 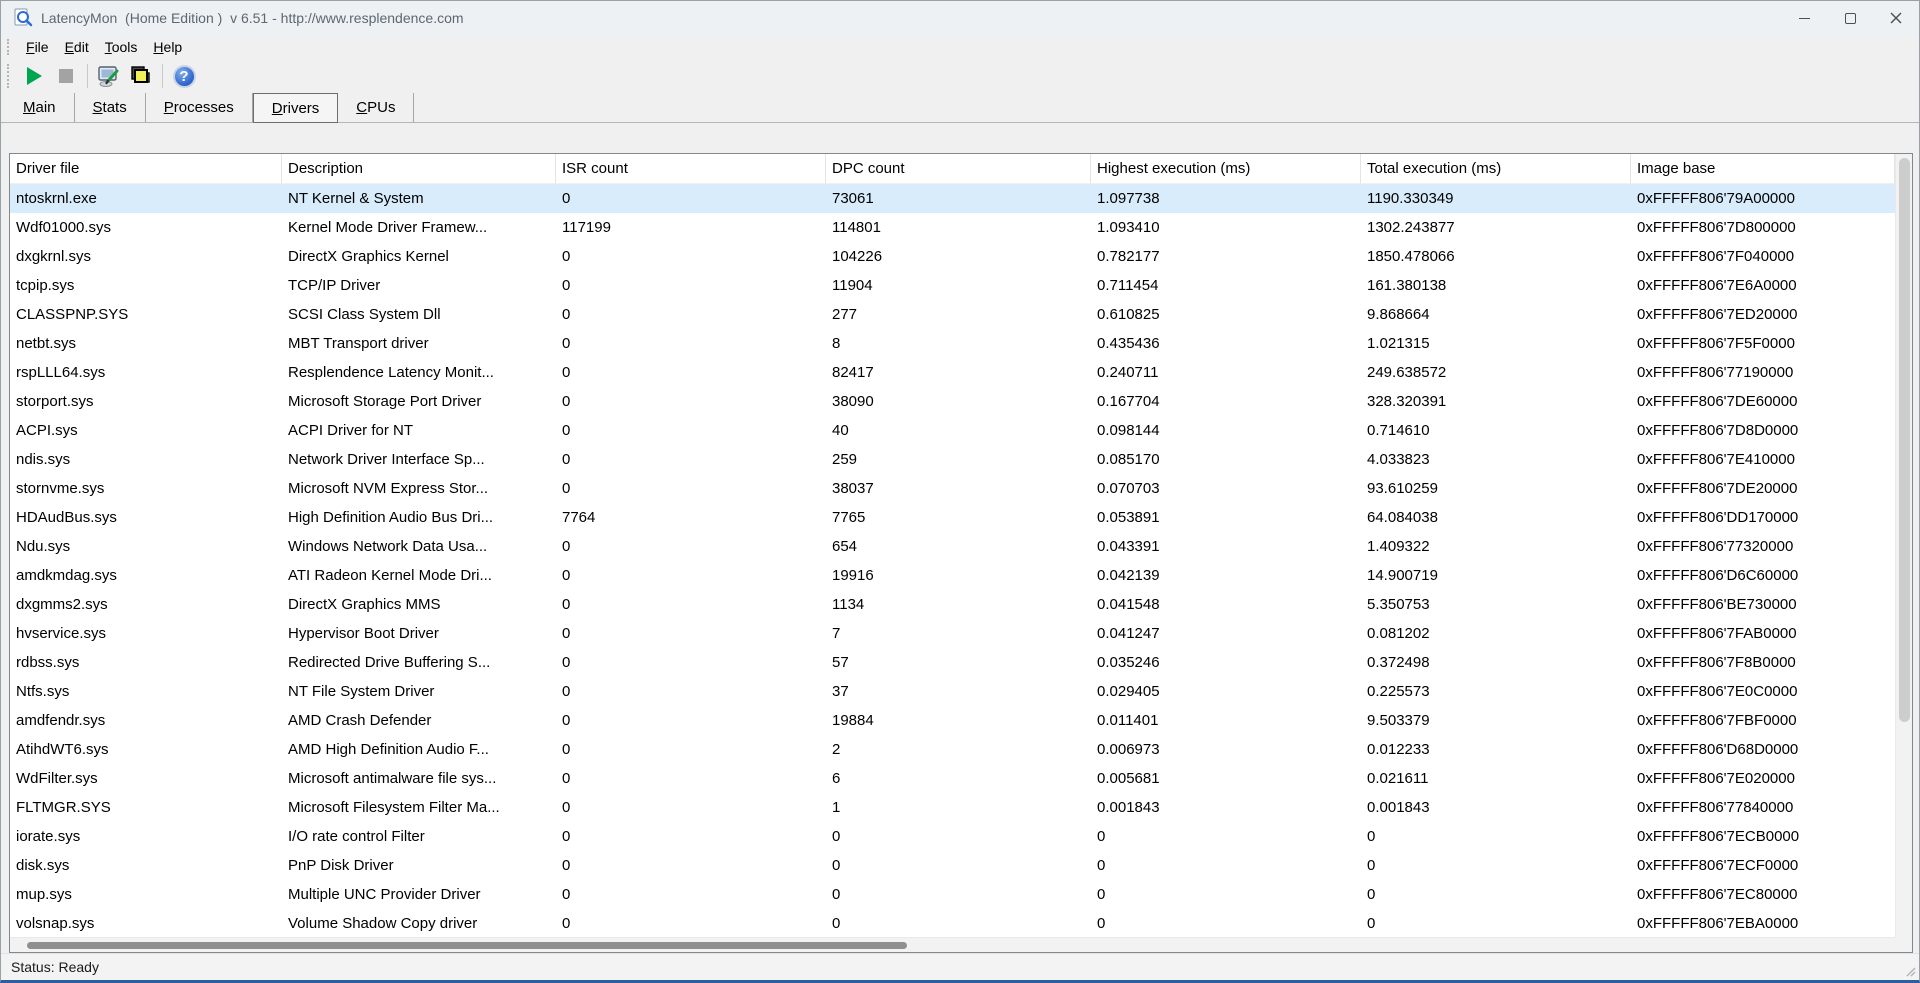 I want to click on menu-item-help: Help, so click(x=167, y=47).